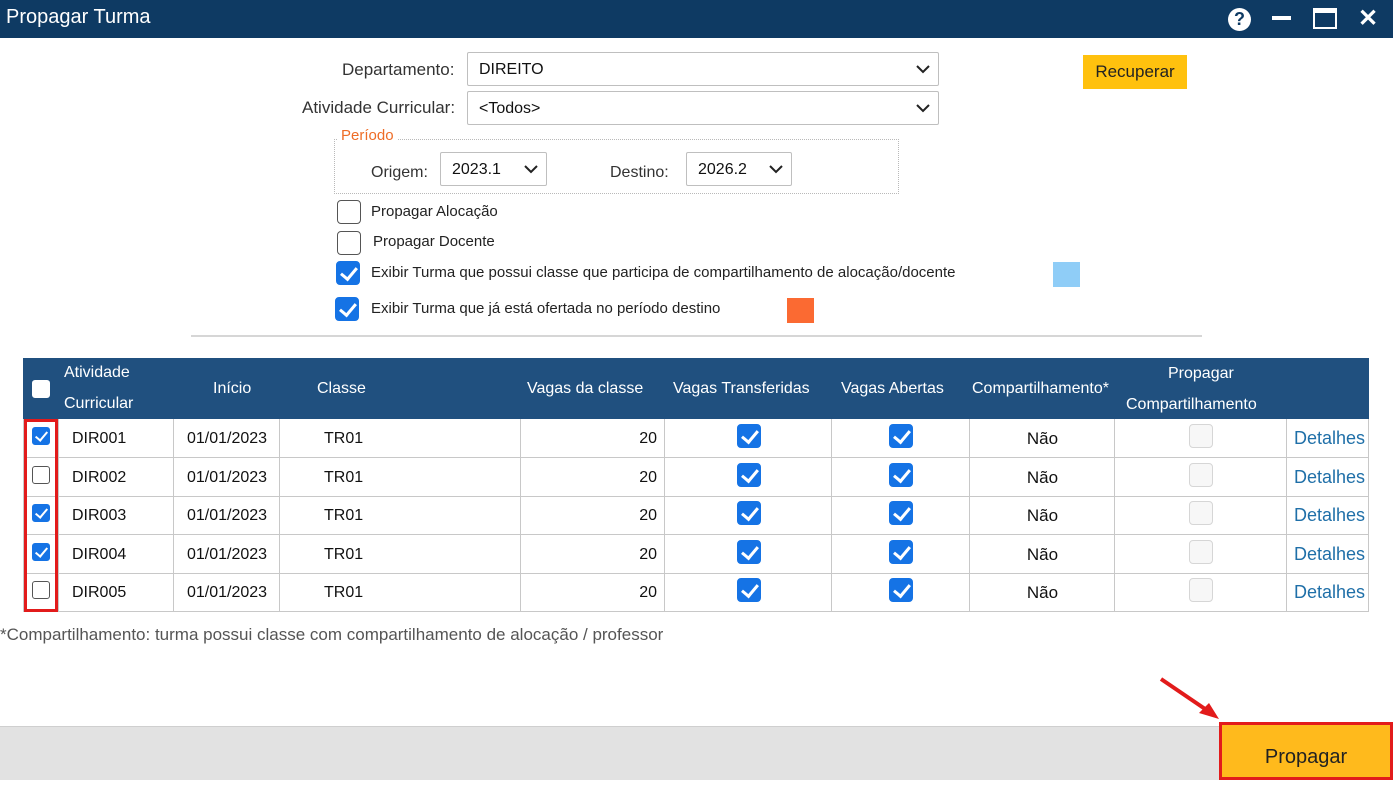 This screenshot has height=789, width=1393. Describe the element at coordinates (399, 593) in the screenshot. I see `cell-classe: TR01` at that location.